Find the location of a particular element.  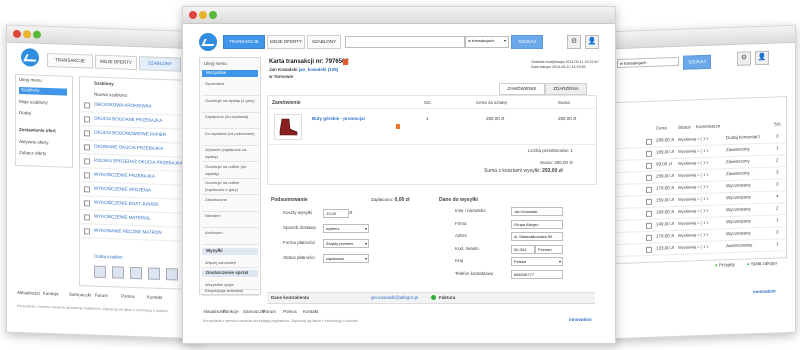

sidebar-item: Zakończone is located at coordinates (230, 204).